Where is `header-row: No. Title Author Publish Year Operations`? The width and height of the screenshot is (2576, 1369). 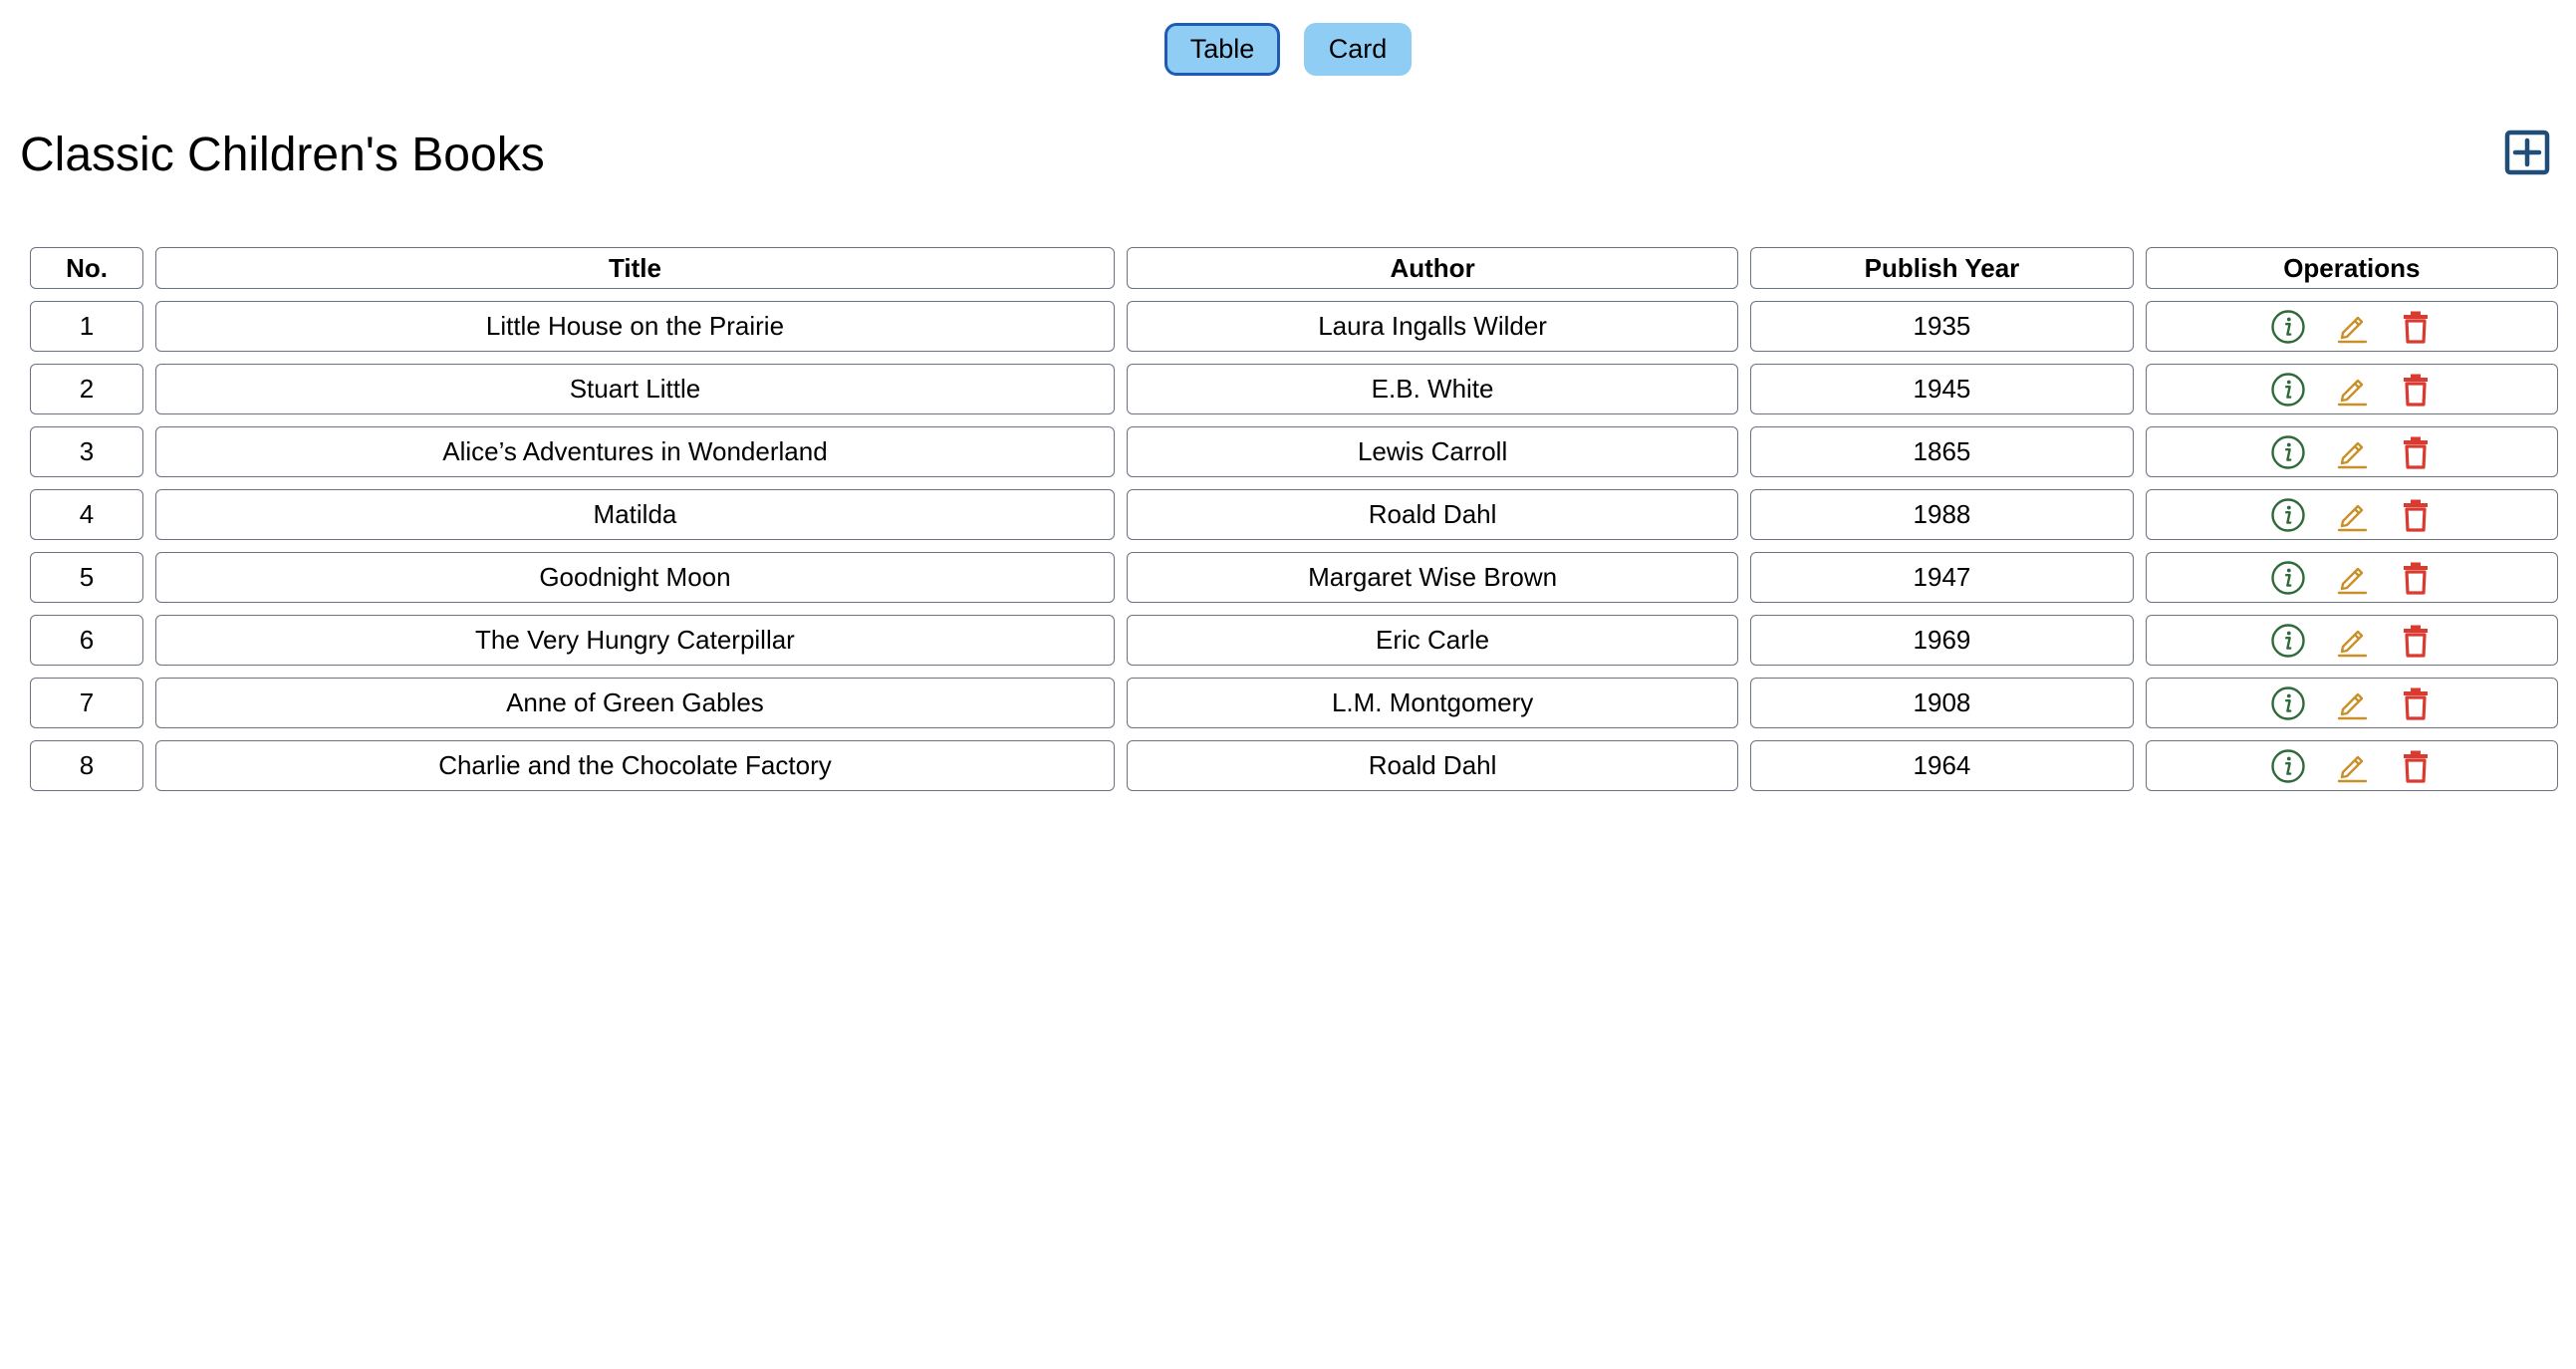
header-row: No. Title Author Publish Year Operations is located at coordinates (1294, 268).